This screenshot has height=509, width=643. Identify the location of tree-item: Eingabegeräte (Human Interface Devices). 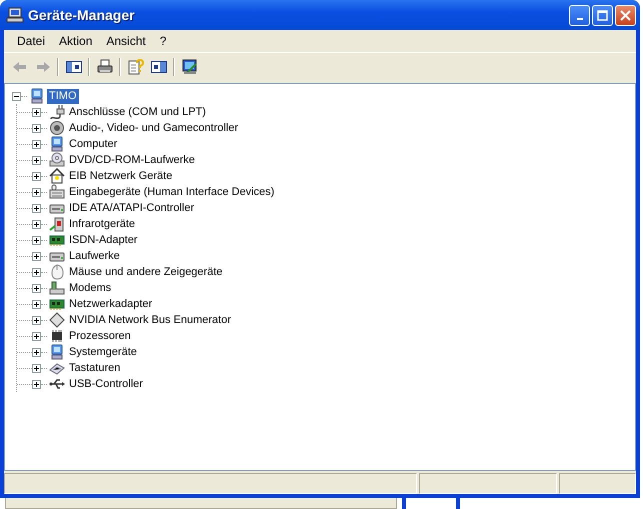
(171, 192).